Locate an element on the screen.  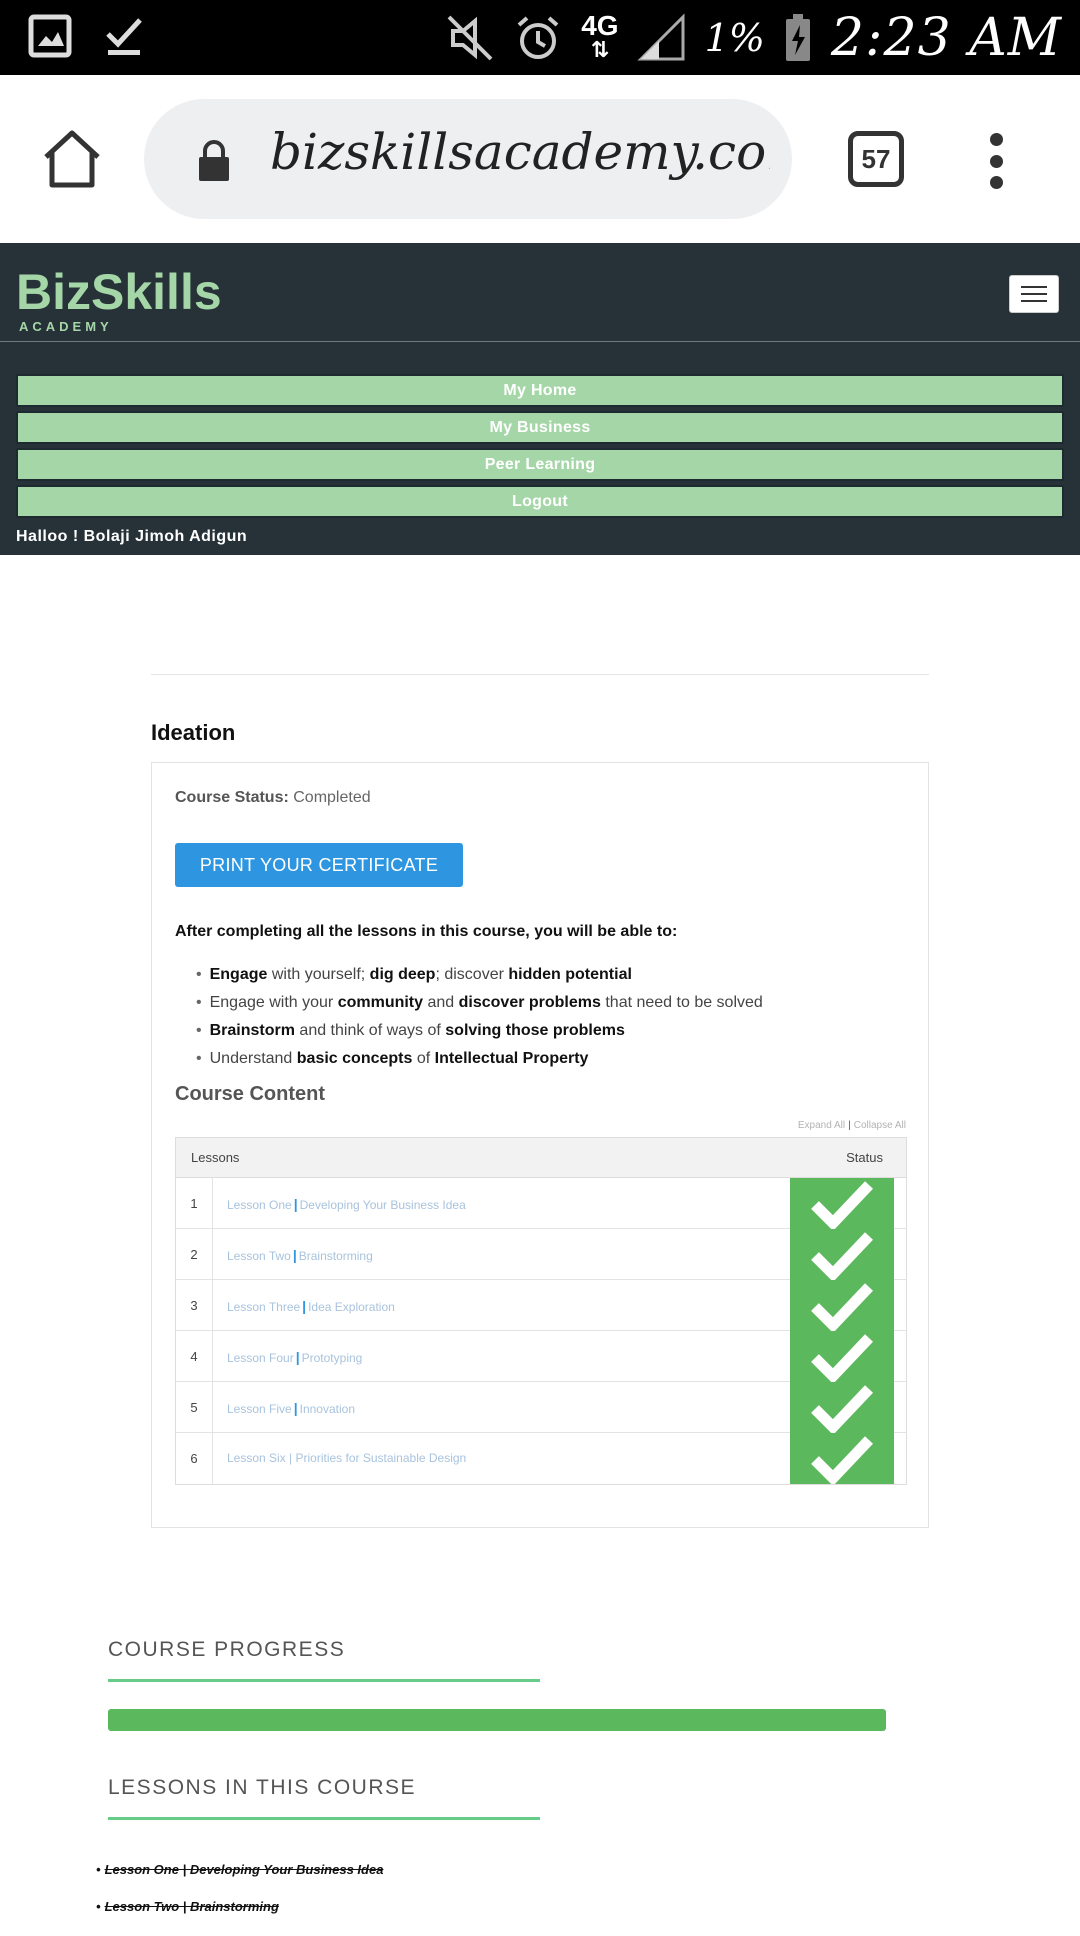
lesson-number: 5 is located at coordinates (194, 1407).